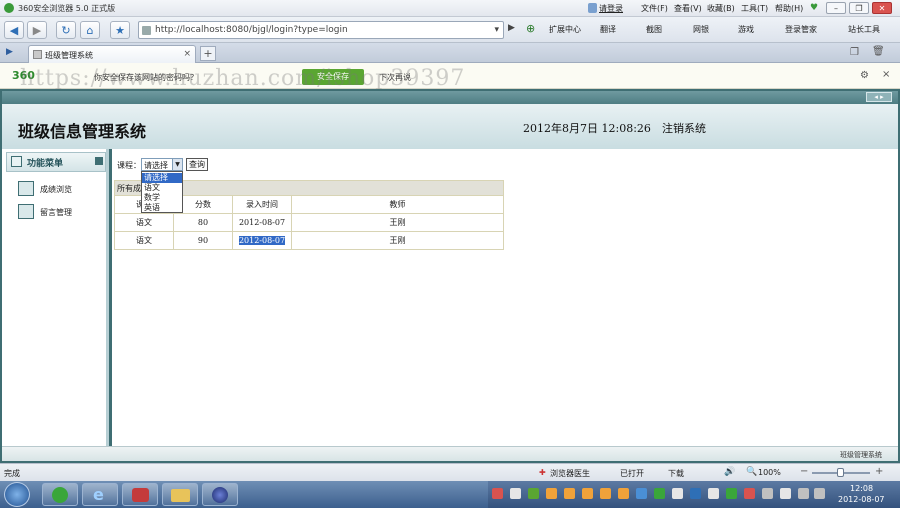  What do you see at coordinates (90, 30) in the screenshot?
I see `home-button: ⌂` at bounding box center [90, 30].